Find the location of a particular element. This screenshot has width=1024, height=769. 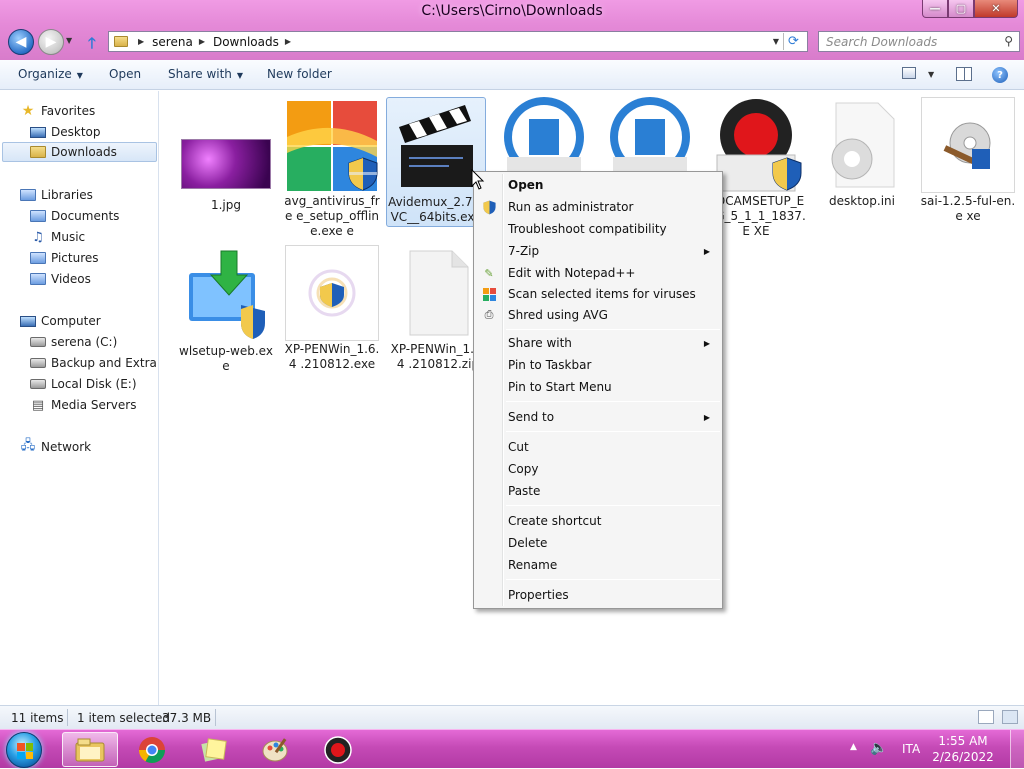

image-thumbnail is located at coordinates (226, 149).